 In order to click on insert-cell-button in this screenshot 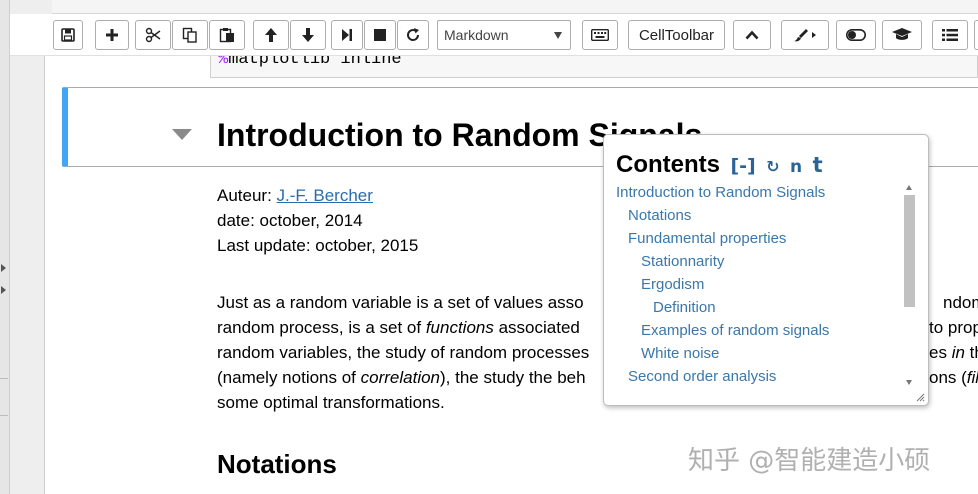, I will do `click(112, 35)`.